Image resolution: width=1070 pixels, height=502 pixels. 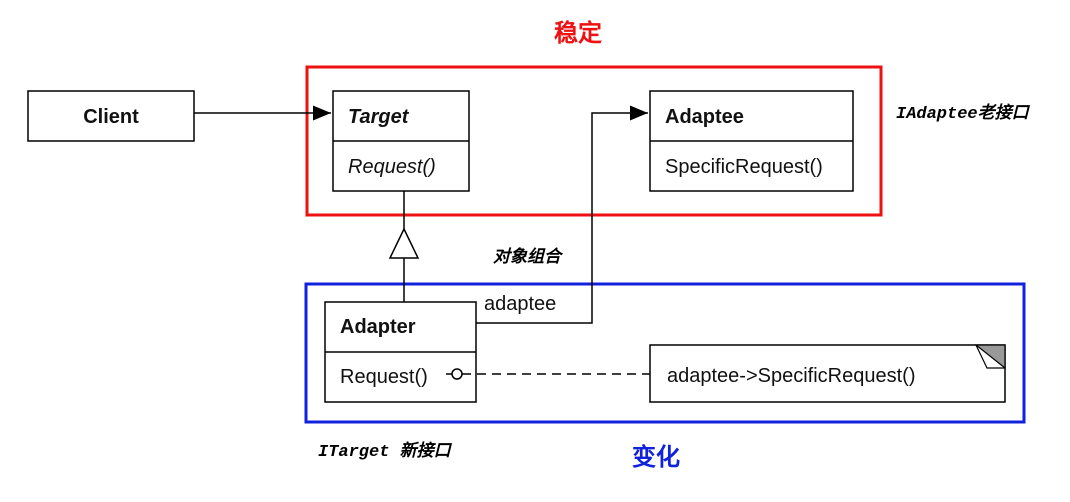 I want to click on adaptee-class-name: Adaptee, so click(x=704, y=117).